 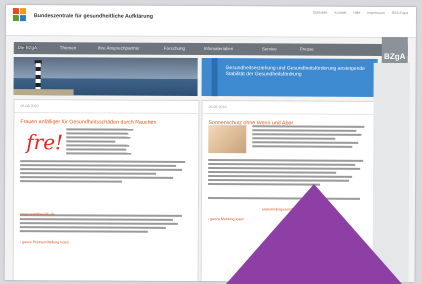 What do you see at coordinates (219, 48) in the screenshot?
I see `nav-item-infomaterialien: Infomaterialien` at bounding box center [219, 48].